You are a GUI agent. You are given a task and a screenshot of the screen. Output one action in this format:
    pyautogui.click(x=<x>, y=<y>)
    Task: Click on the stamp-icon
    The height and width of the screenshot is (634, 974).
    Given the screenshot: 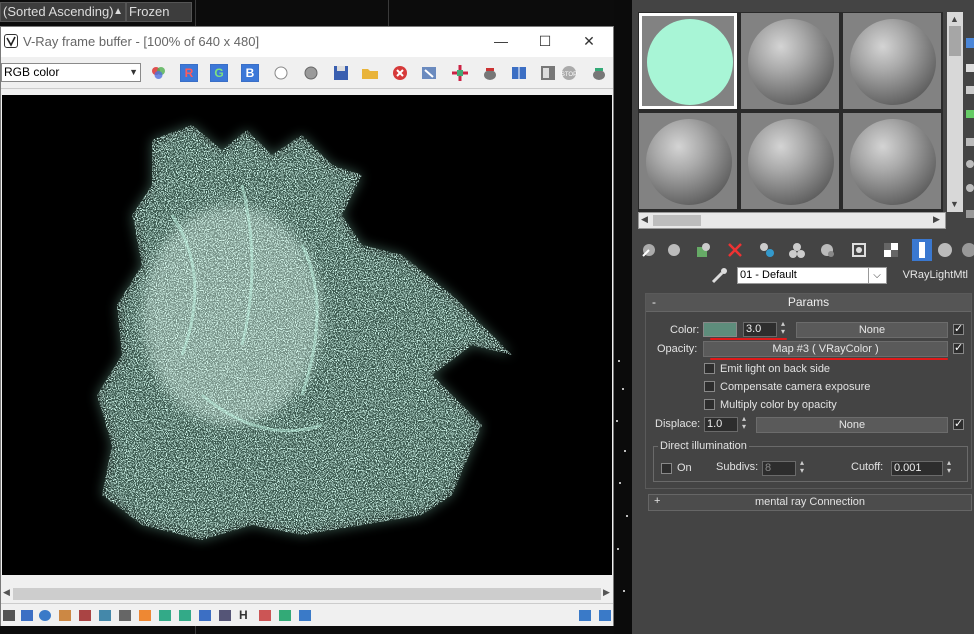 What is the action you would take?
    pyautogui.click(x=305, y=615)
    